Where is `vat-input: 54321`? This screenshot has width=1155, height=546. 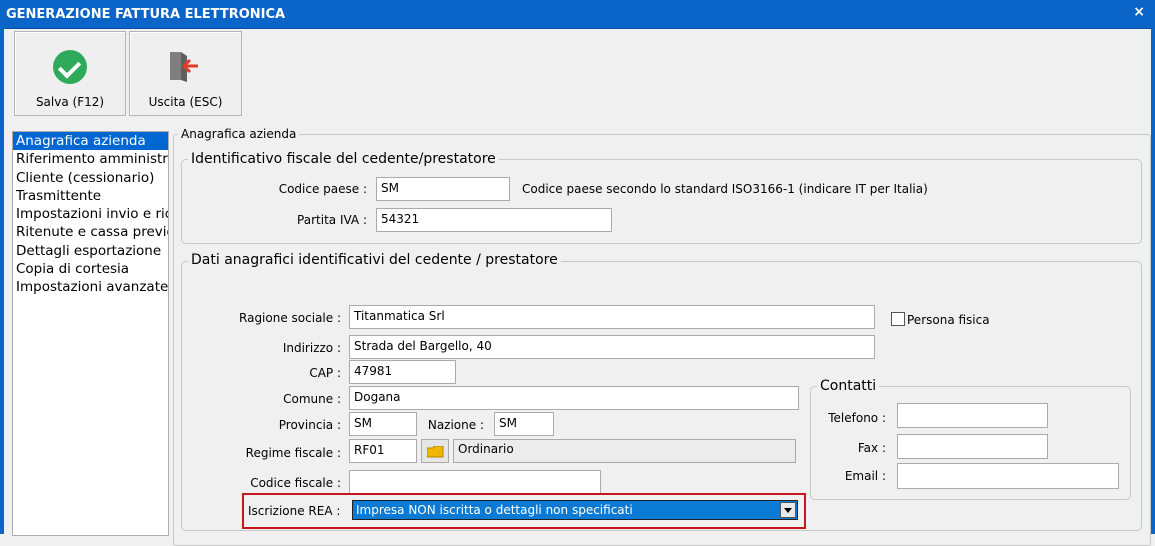 vat-input: 54321 is located at coordinates (494, 220).